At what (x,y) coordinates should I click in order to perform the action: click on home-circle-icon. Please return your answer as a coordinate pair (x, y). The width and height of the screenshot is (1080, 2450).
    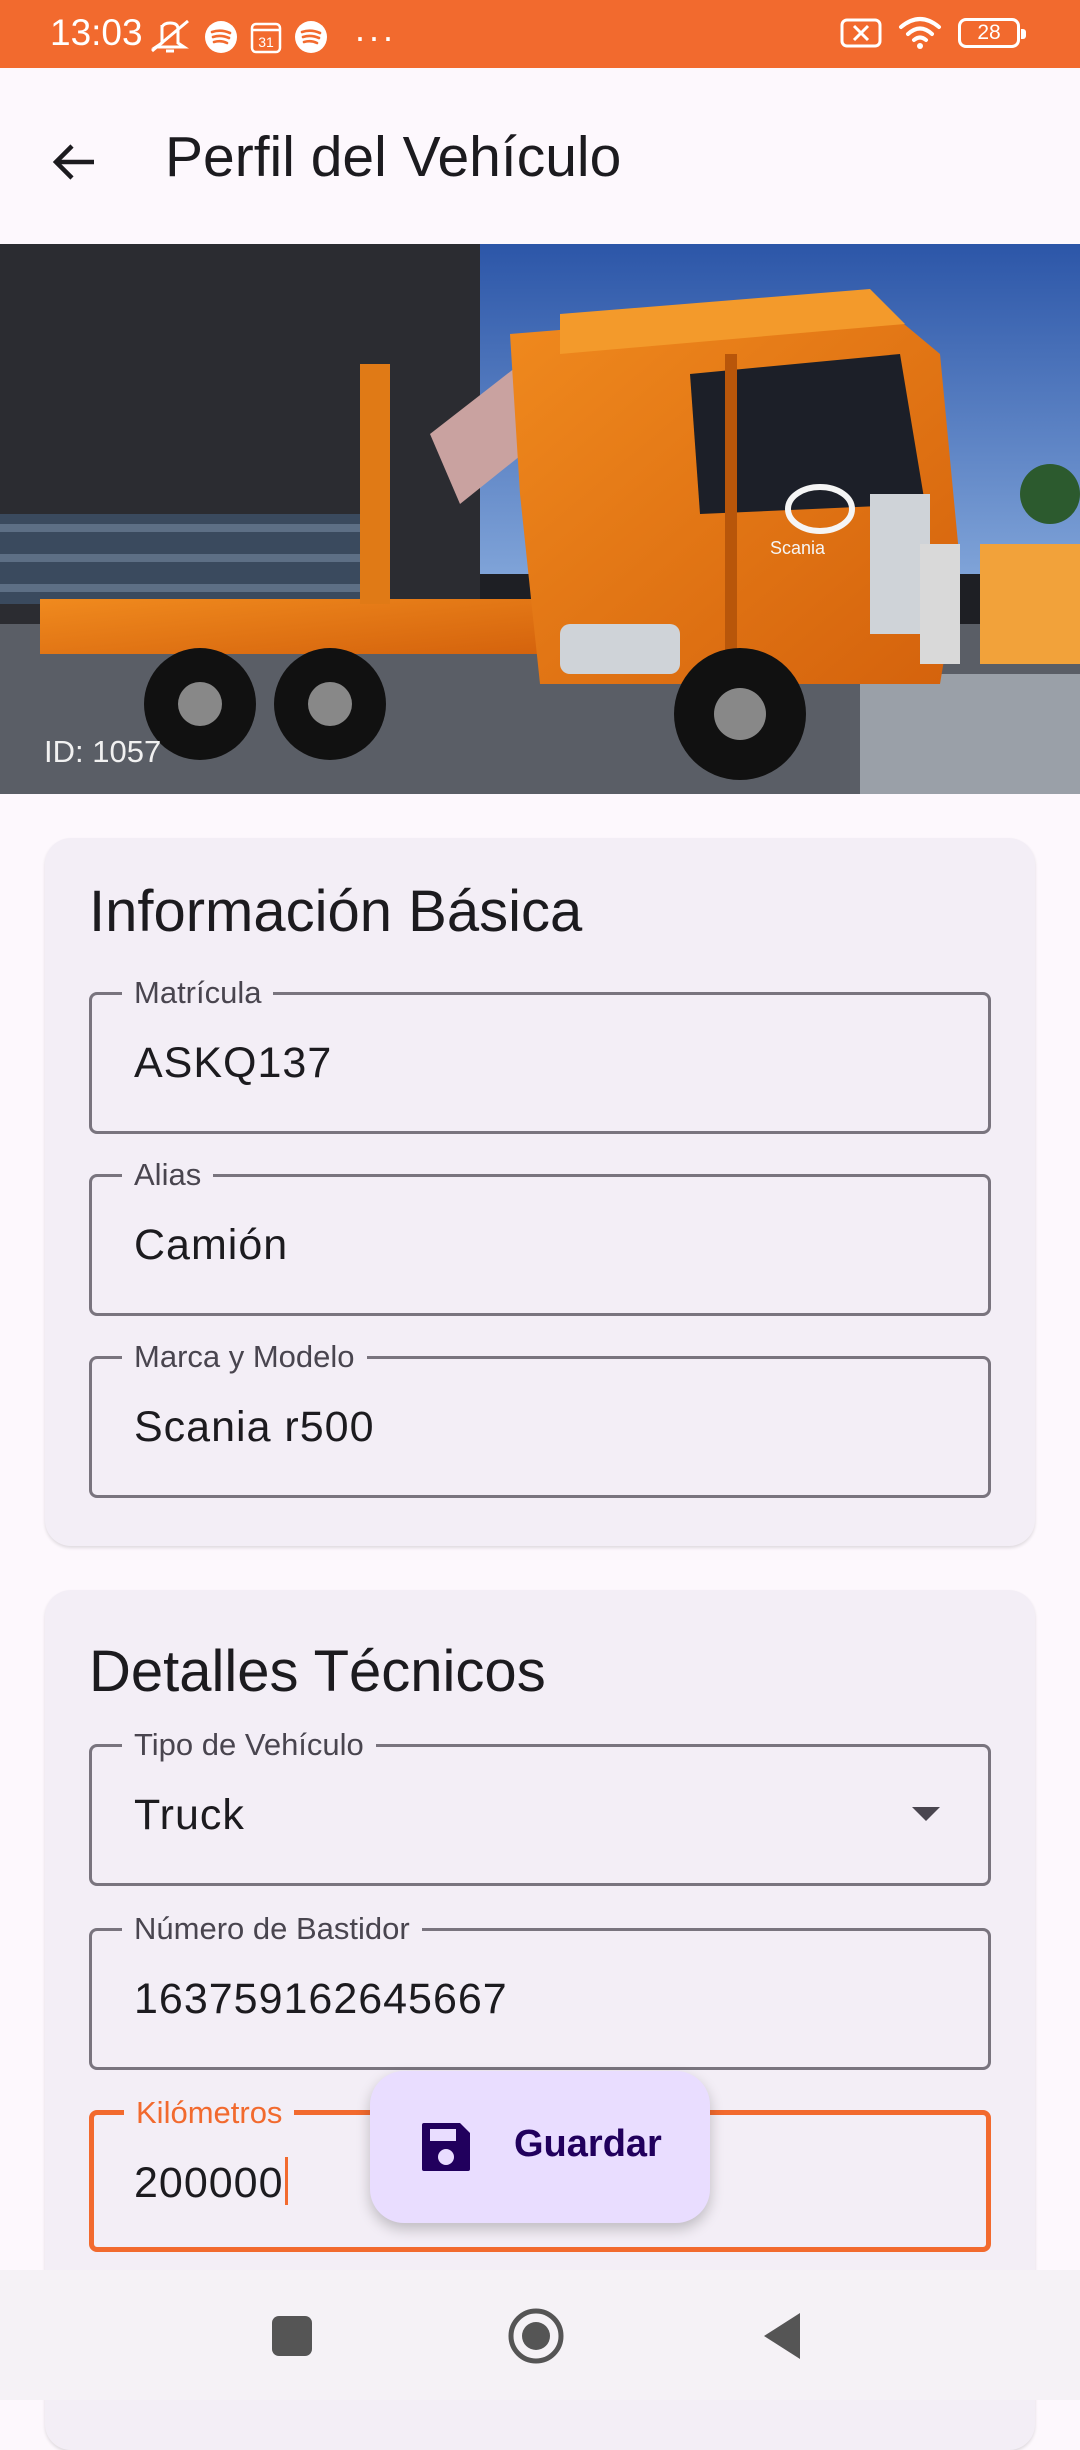
    Looking at the image, I should click on (536, 2336).